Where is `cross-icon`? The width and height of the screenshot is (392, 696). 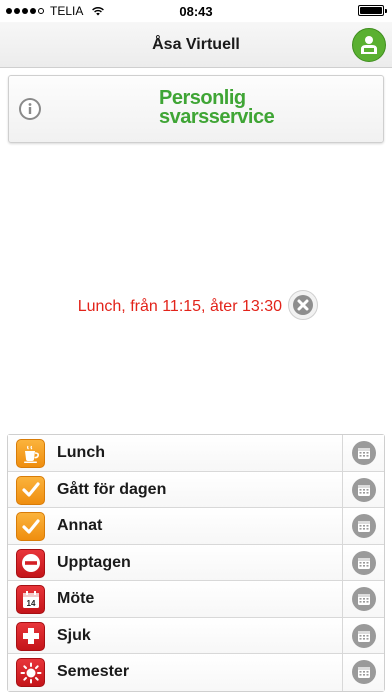 cross-icon is located at coordinates (30, 636).